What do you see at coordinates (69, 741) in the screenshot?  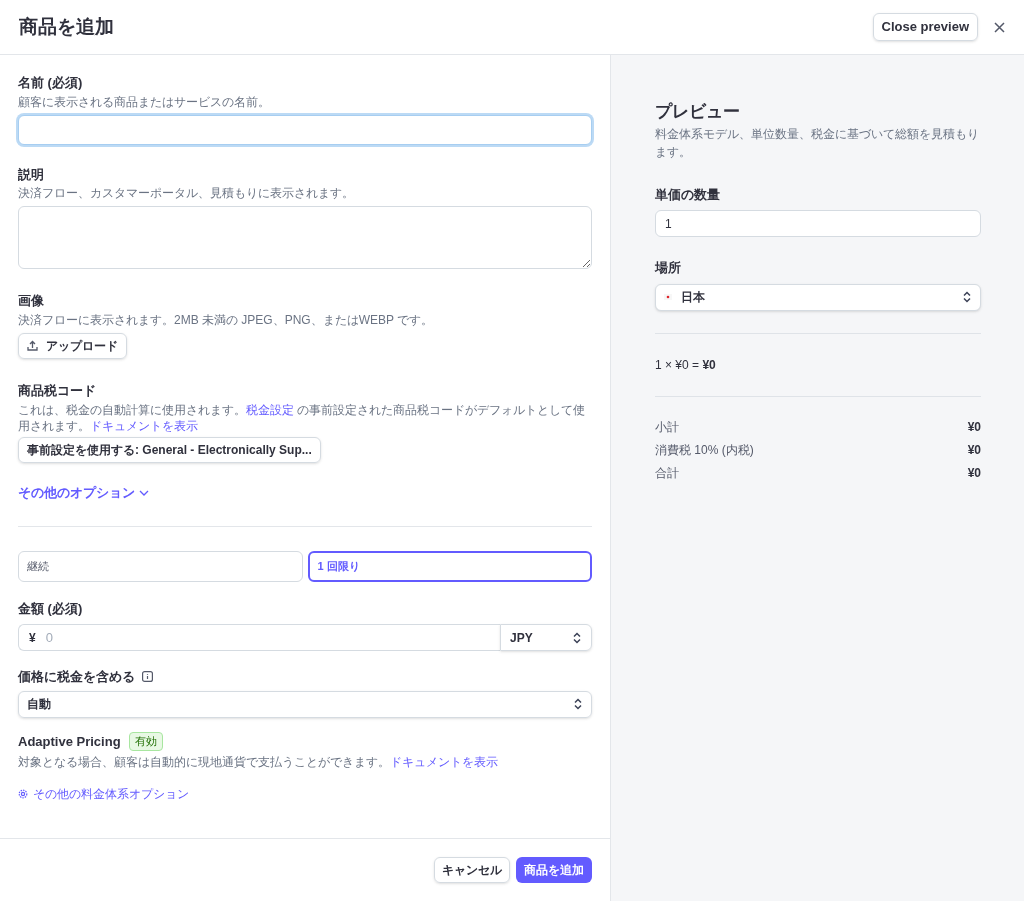 I see `adaptive-pricing-title: Adaptive Pricing` at bounding box center [69, 741].